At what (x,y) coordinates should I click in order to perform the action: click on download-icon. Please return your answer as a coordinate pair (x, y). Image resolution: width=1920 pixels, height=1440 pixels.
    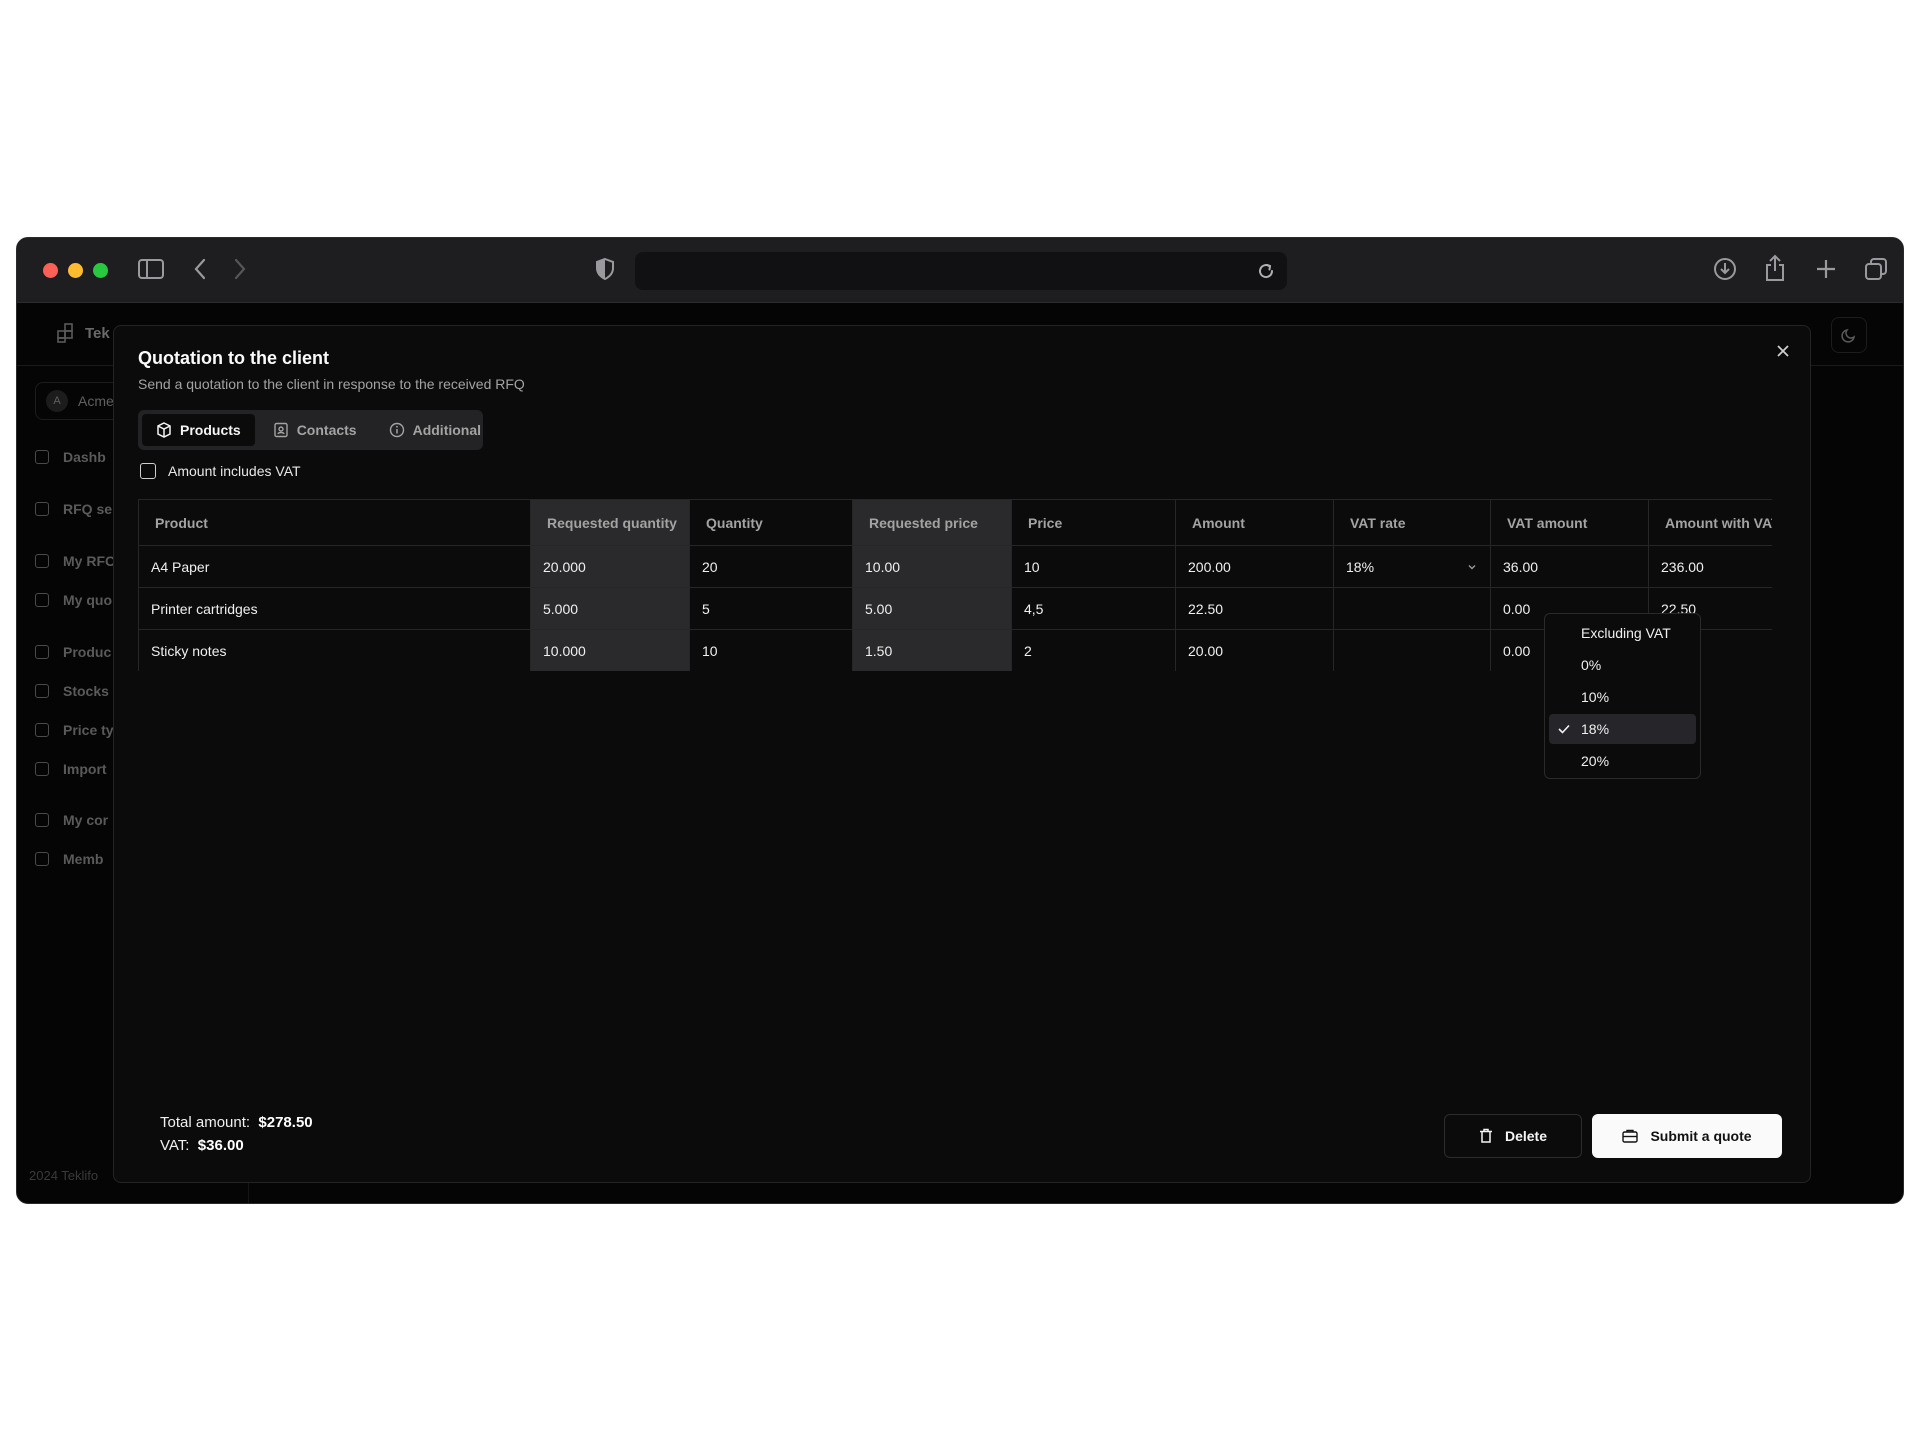
    Looking at the image, I should click on (1725, 269).